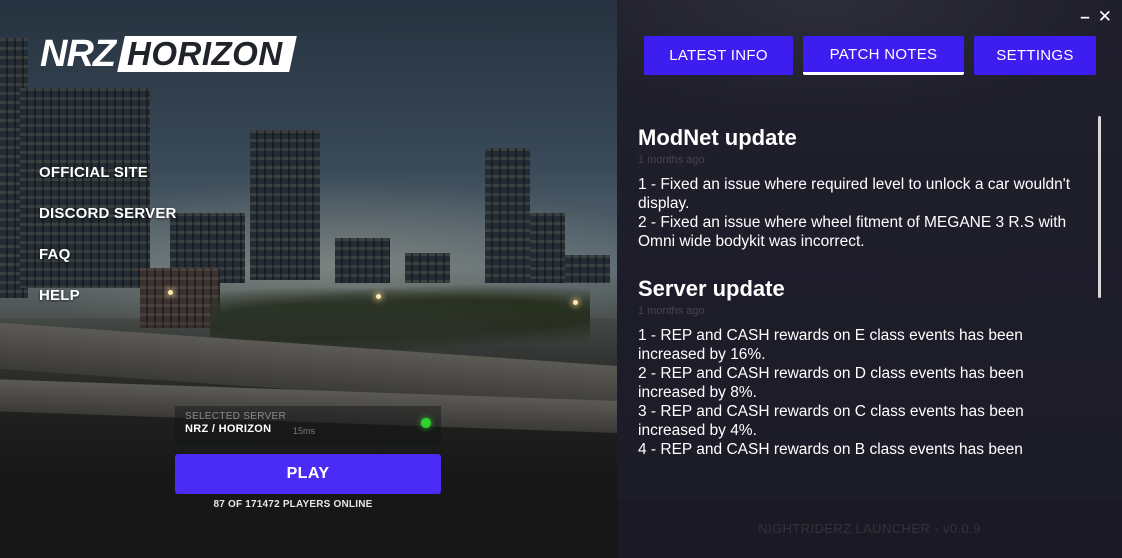 The width and height of the screenshot is (1122, 558). What do you see at coordinates (304, 431) in the screenshot?
I see `server-ping: 15ms` at bounding box center [304, 431].